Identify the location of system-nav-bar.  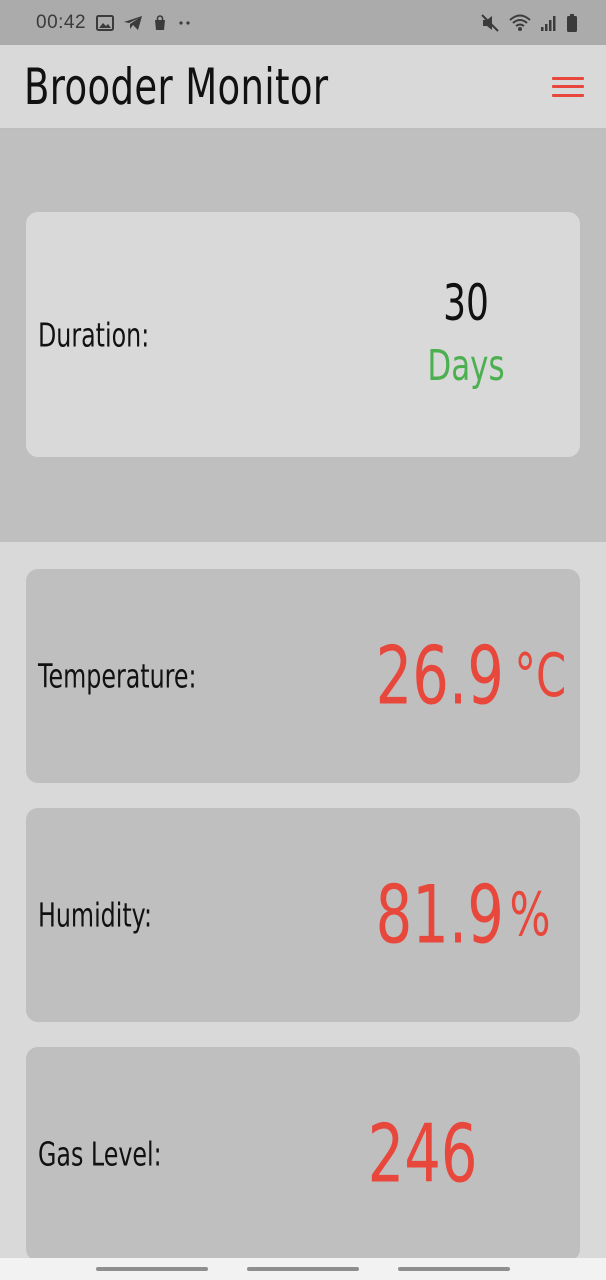
(303, 1269).